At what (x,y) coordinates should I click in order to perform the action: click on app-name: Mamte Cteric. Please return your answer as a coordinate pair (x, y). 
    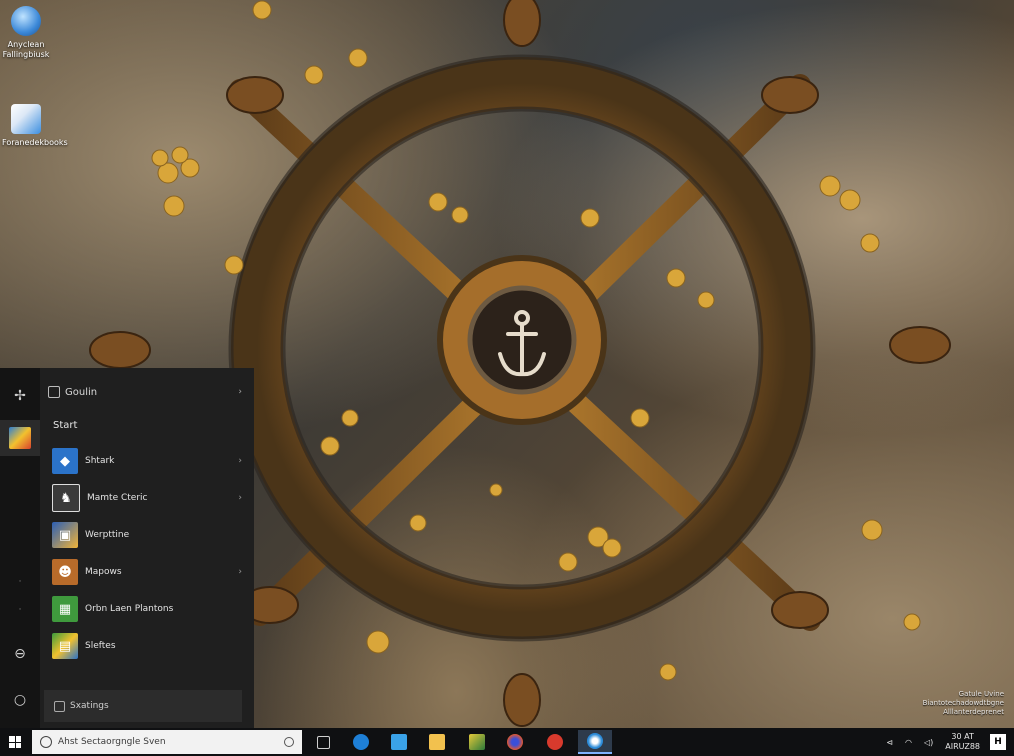
    Looking at the image, I should click on (117, 498).